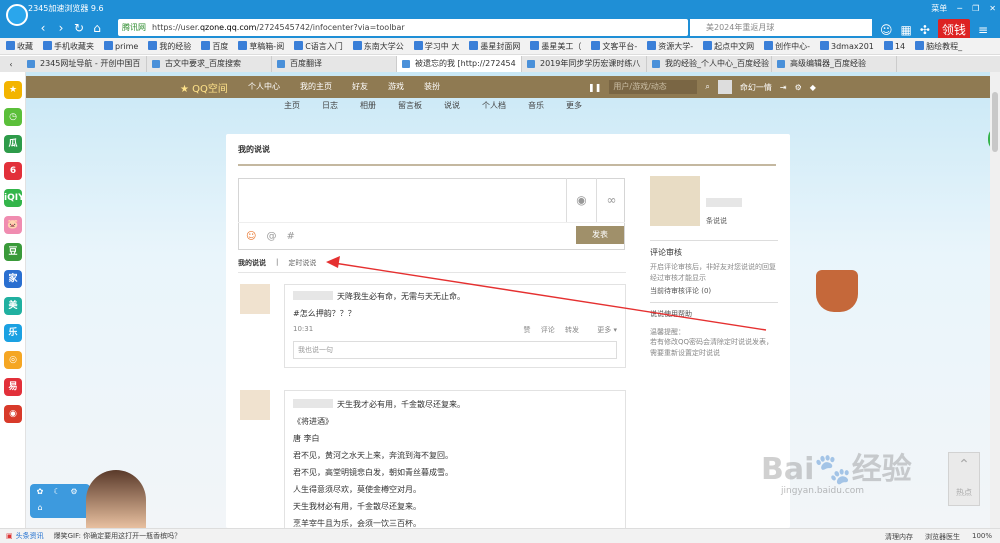 This screenshot has width=1000, height=543. I want to click on help-link: 说说使用帮助, so click(714, 314).